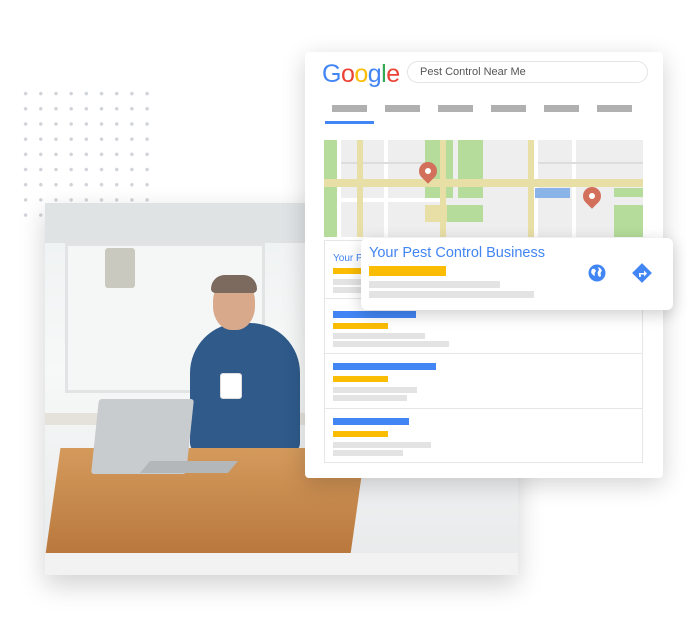  Describe the element at coordinates (642, 273) in the screenshot. I see `directions-icon` at that location.